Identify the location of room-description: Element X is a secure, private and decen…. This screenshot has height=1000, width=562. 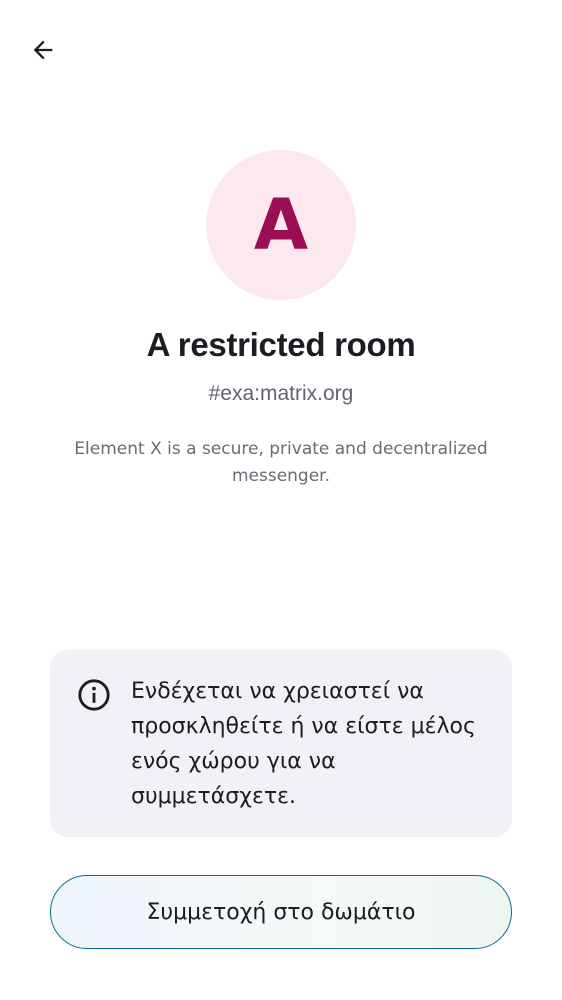
(281, 462).